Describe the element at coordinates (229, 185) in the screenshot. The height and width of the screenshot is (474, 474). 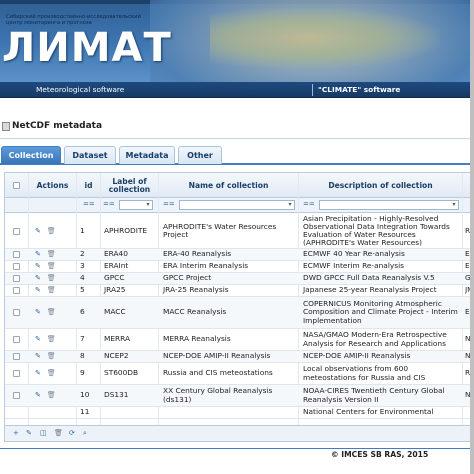
I see `header-name: Name of collection` at that location.